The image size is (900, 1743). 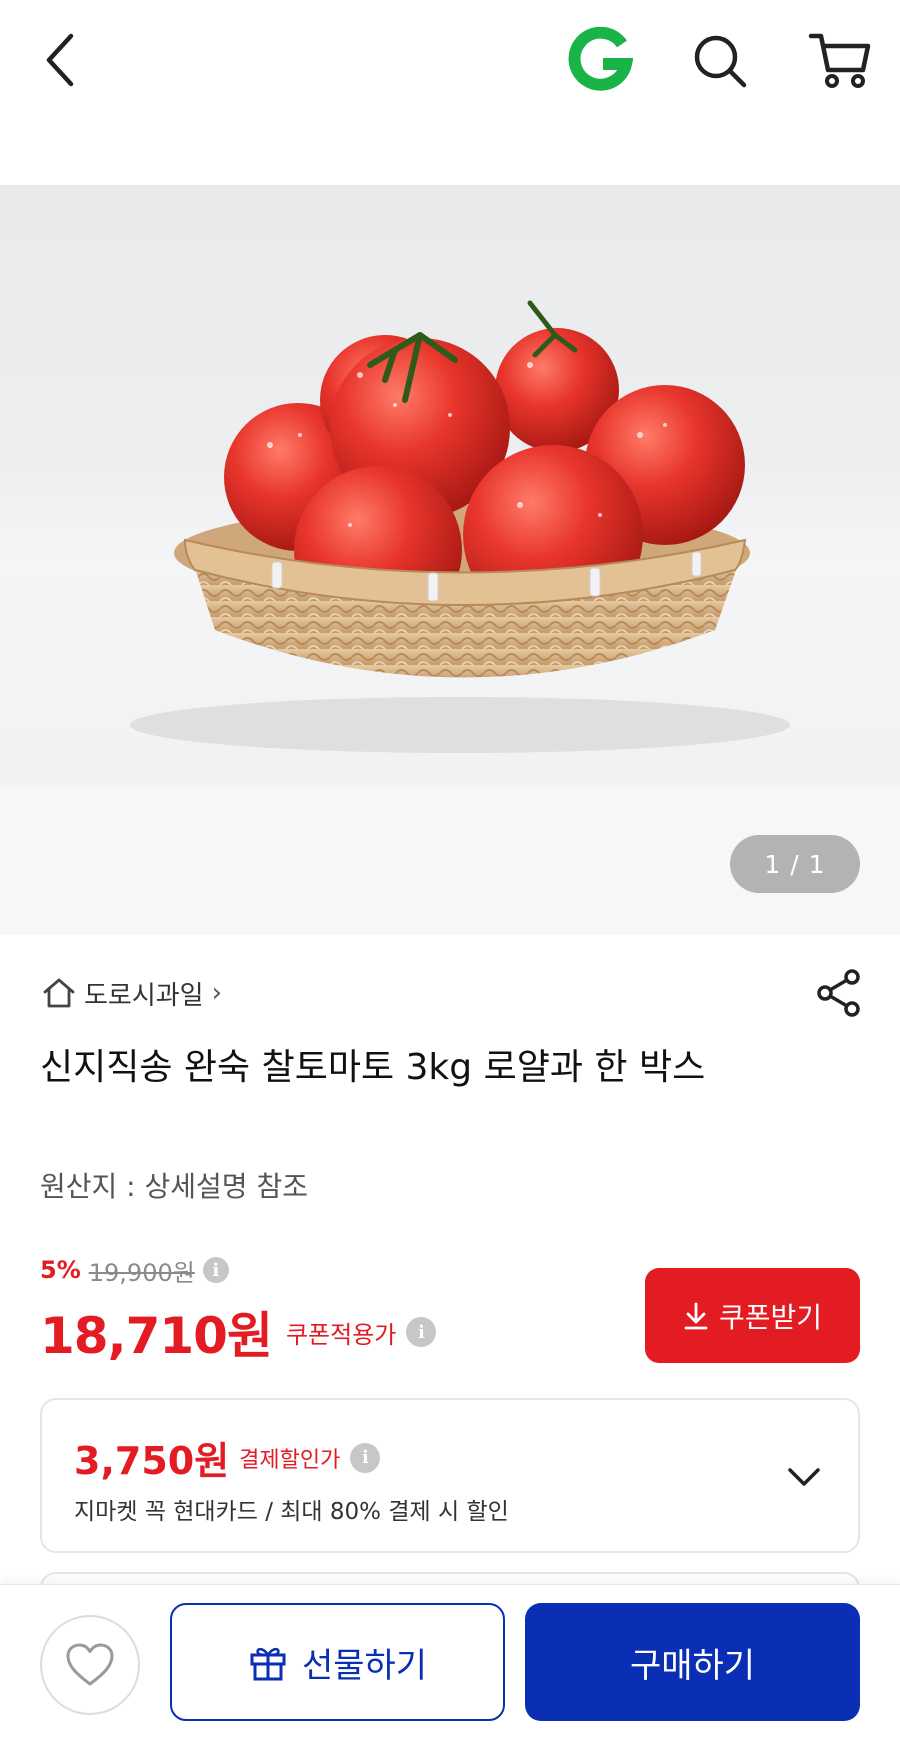 I want to click on card-price-row: 3,750원 결제할인가 i, so click(x=227, y=1457).